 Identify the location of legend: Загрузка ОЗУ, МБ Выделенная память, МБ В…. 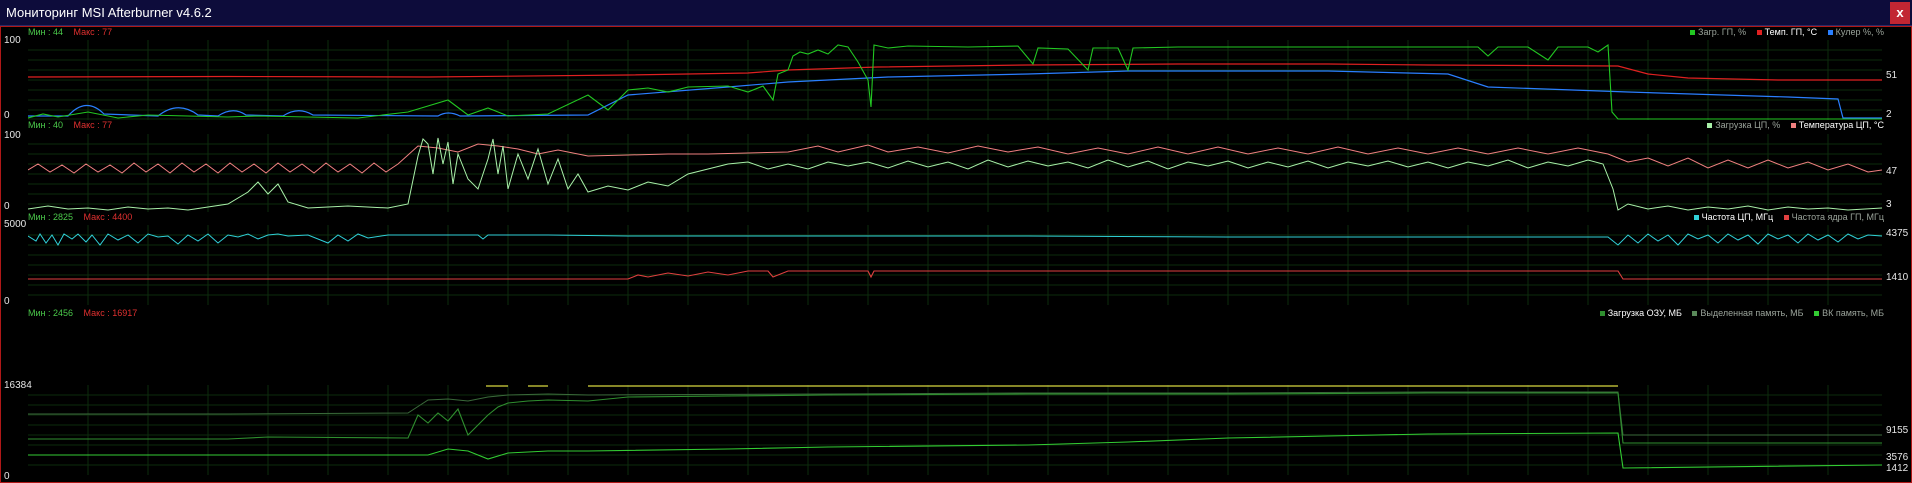
(1738, 313).